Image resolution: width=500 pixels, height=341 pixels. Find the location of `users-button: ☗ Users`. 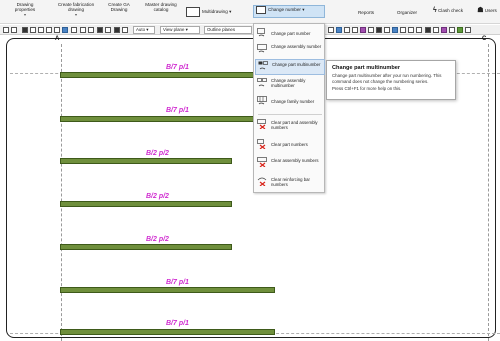

users-button: ☗ Users is located at coordinates (487, 10).